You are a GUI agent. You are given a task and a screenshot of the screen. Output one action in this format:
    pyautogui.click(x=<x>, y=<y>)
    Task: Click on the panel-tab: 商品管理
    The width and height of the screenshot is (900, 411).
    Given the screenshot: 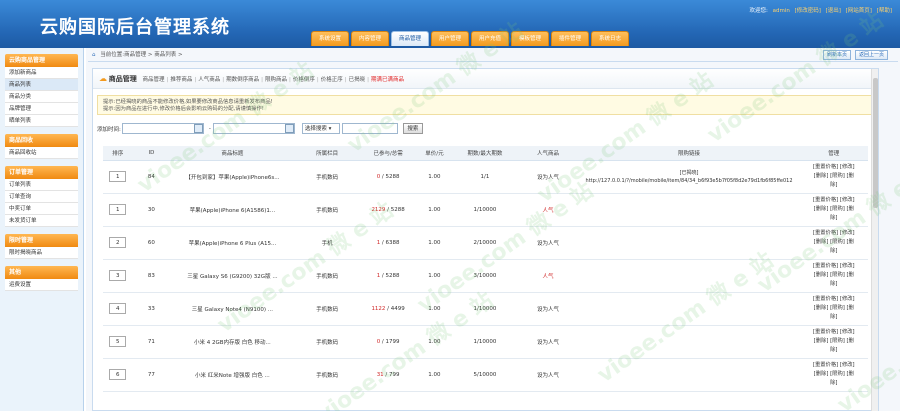 What is the action you would take?
    pyautogui.click(x=154, y=80)
    